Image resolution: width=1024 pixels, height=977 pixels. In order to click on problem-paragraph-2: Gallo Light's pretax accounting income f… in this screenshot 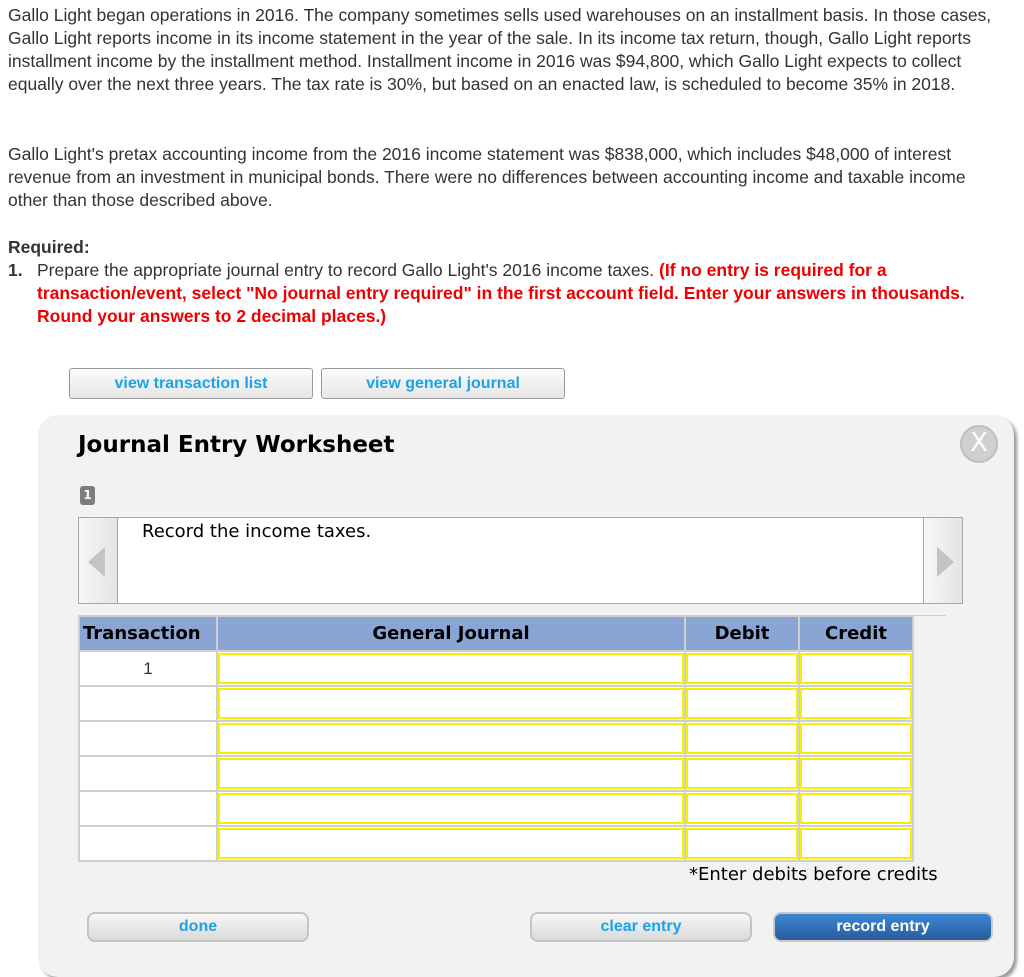, I will do `click(487, 177)`.